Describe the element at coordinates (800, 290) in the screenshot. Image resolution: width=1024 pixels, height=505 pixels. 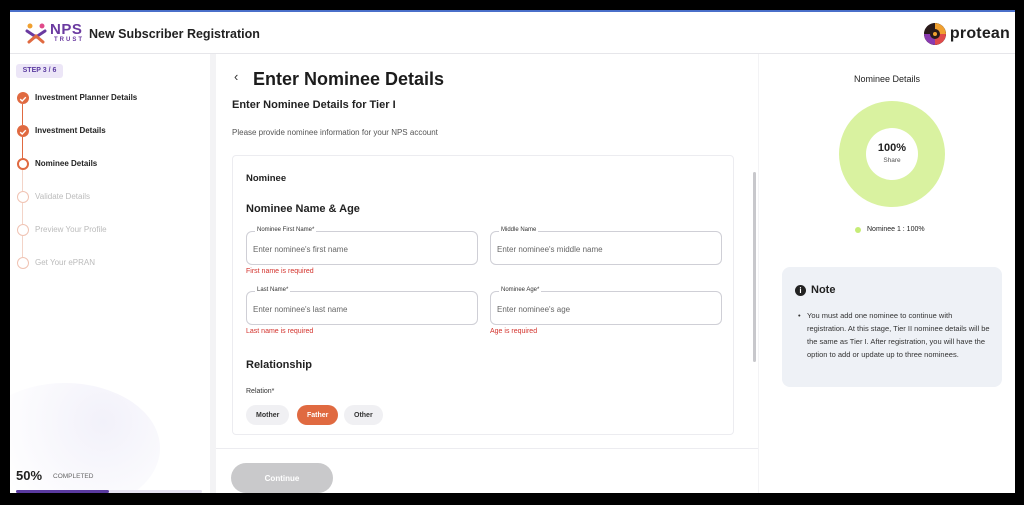
I see `info-icon: i` at that location.